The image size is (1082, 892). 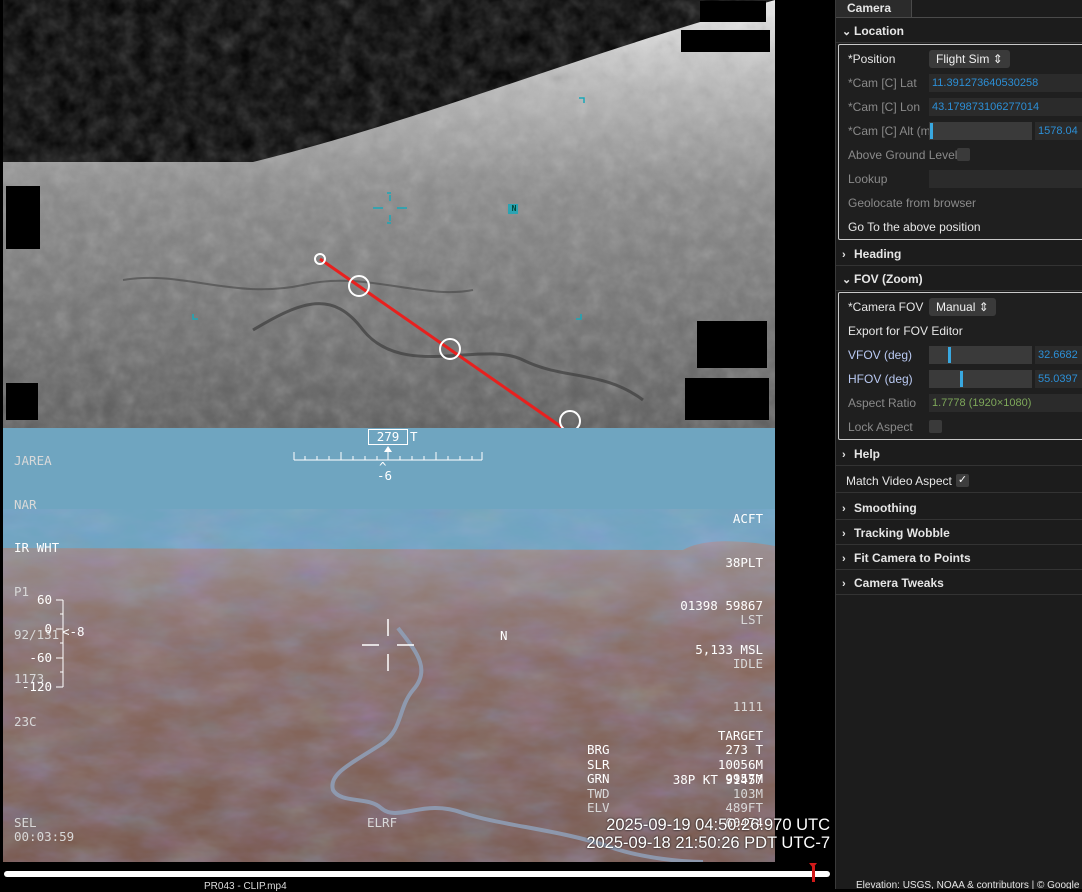 I want to click on lat-row: *Cam [C] Lat 11.391273640530258, so click(x=960, y=83).